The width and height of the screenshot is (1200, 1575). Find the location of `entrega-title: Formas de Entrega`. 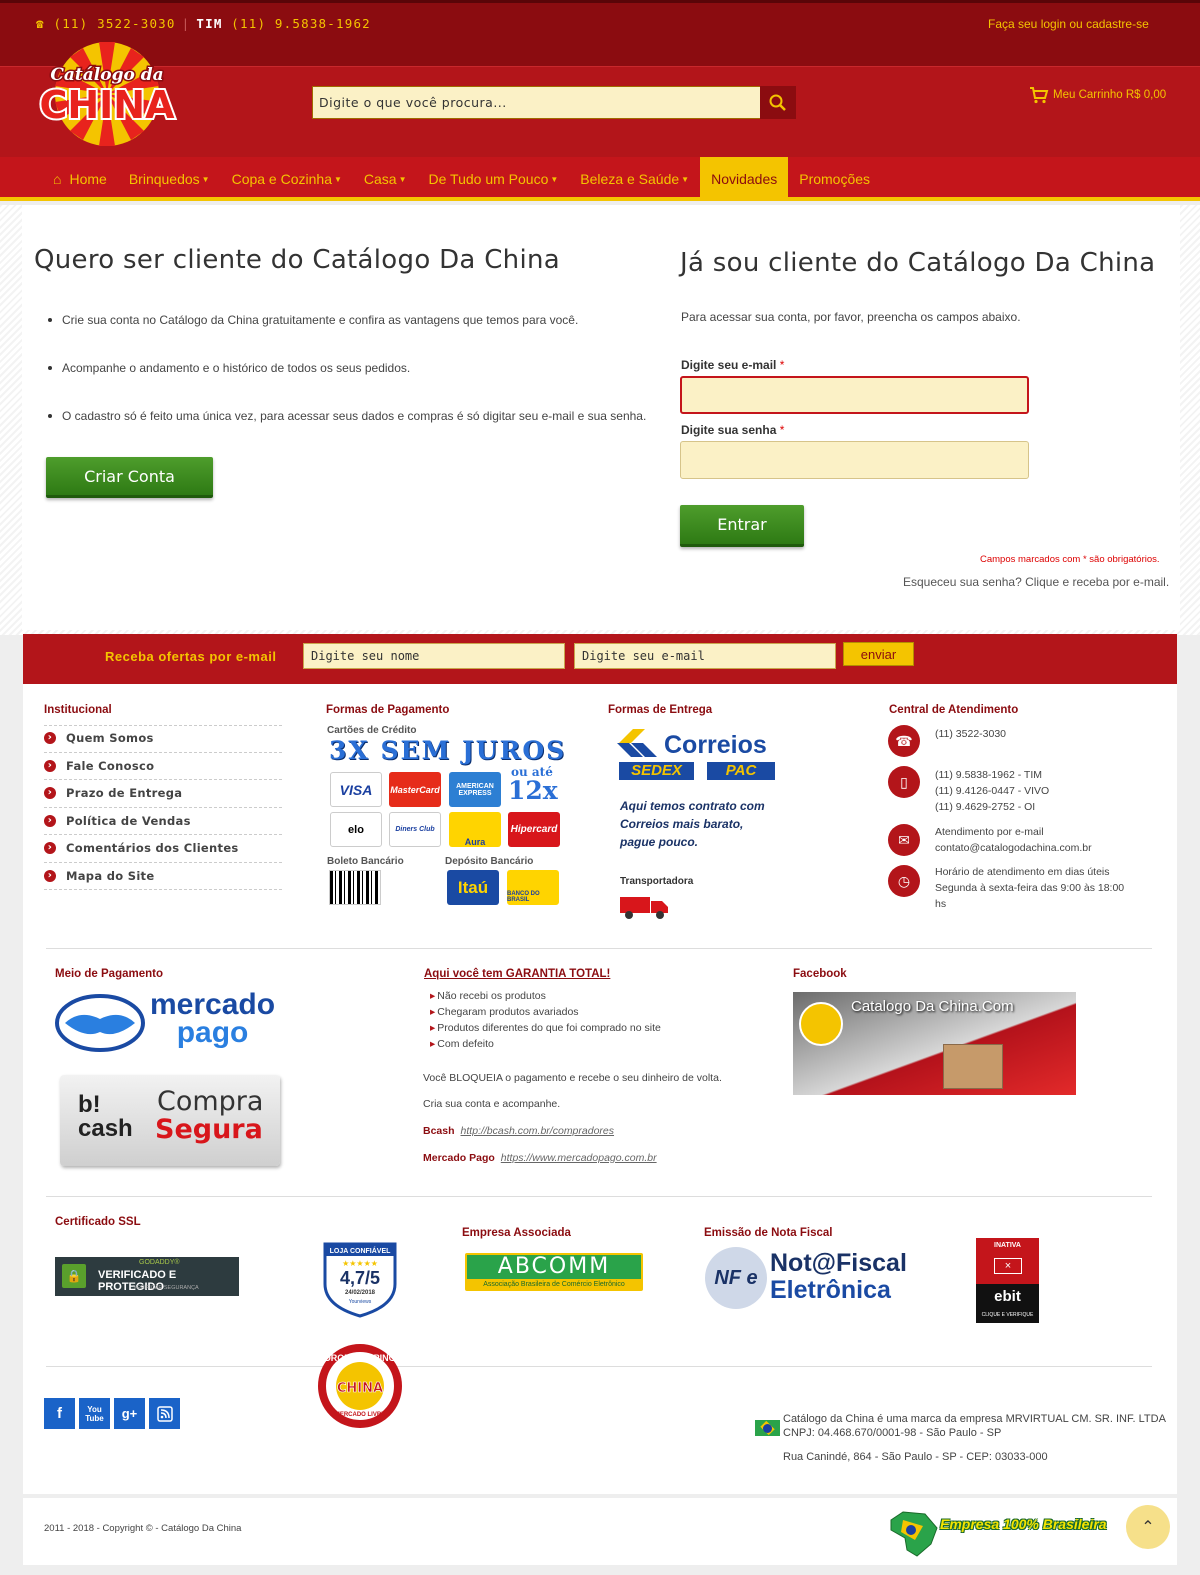

entrega-title: Formas de Entrega is located at coordinates (660, 710).